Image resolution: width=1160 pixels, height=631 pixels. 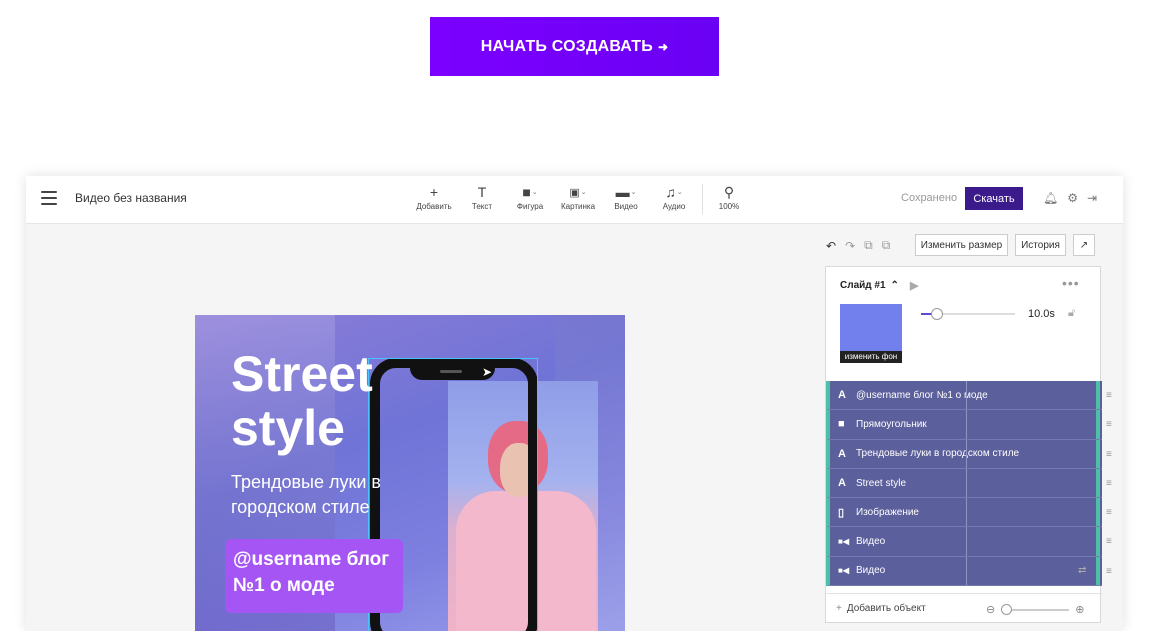 What do you see at coordinates (663, 46) in the screenshot?
I see `arrow-right-icon: ➜` at bounding box center [663, 46].